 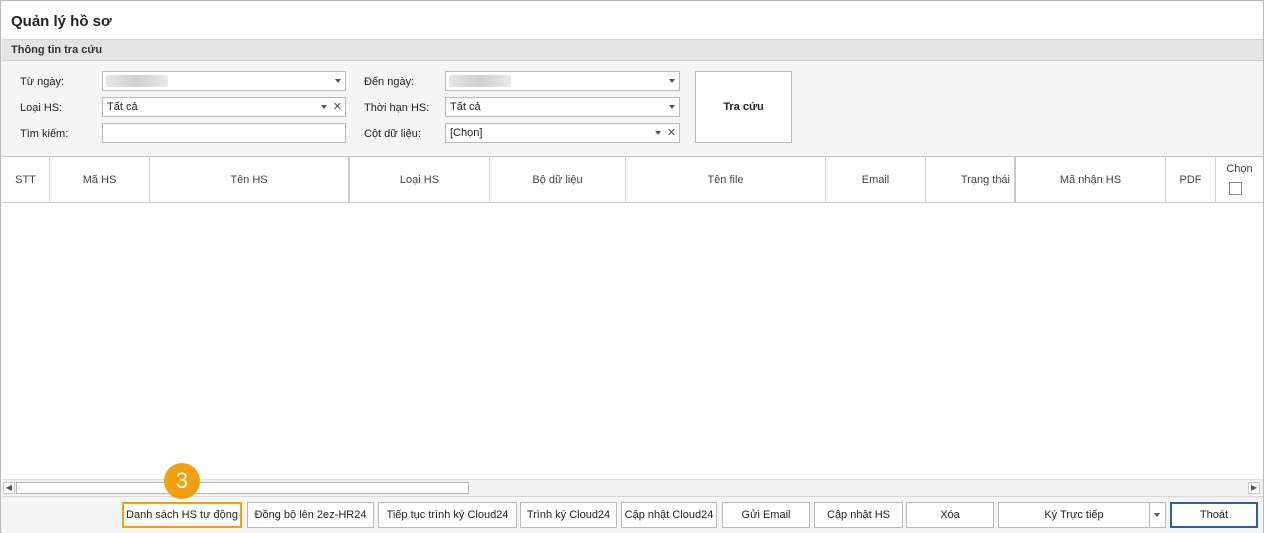 I want to click on col-header-bo-du-lieu: Bộ dữ liệu, so click(x=558, y=180).